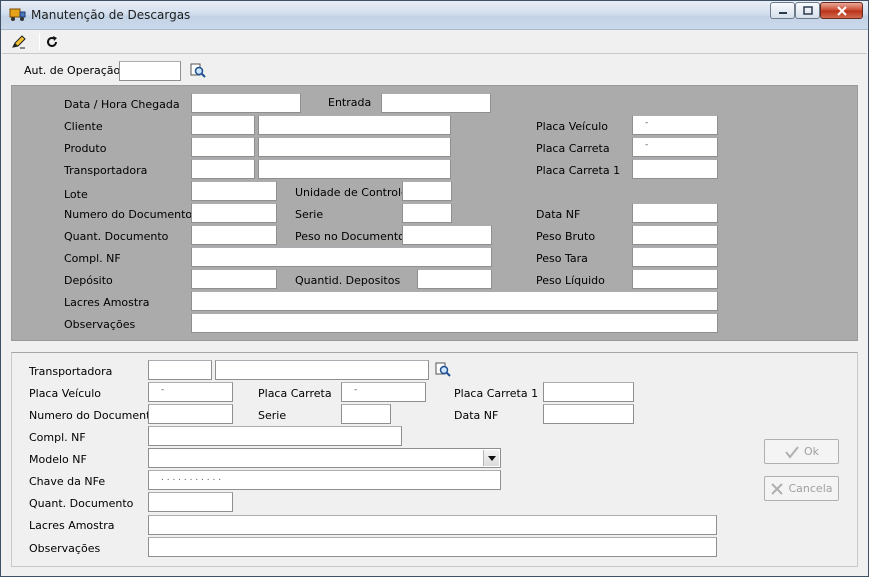 The width and height of the screenshot is (869, 577). Describe the element at coordinates (578, 170) in the screenshot. I see `placa-carreta-1-label: Placa Carreta 1` at that location.